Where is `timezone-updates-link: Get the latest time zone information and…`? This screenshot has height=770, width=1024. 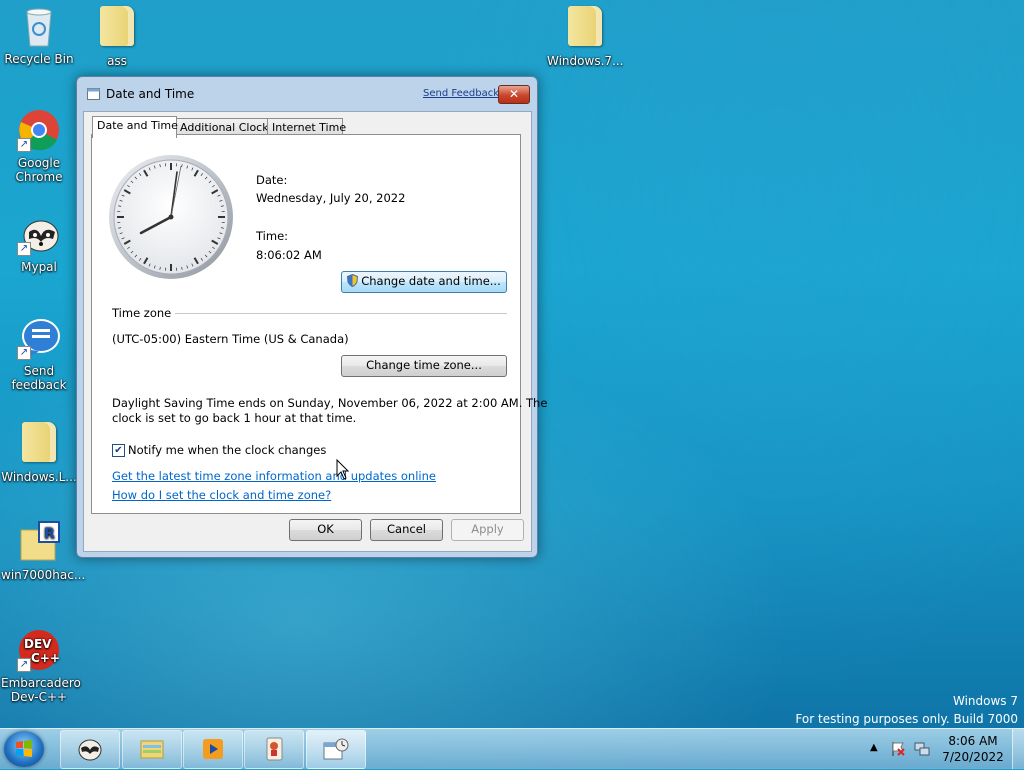
timezone-updates-link: Get the latest time zone information and… is located at coordinates (274, 476).